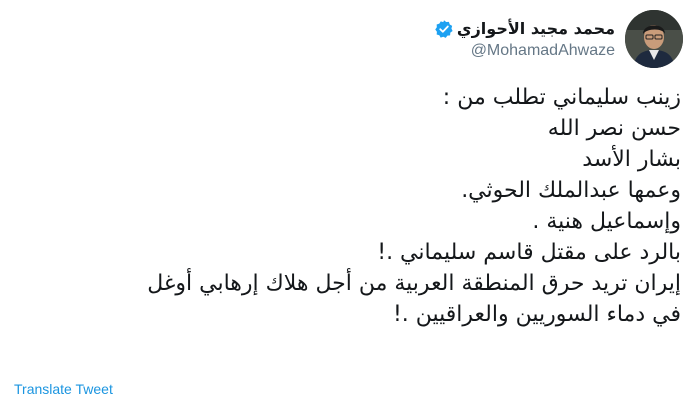 The width and height of the screenshot is (700, 403). What do you see at coordinates (561, 97) in the screenshot?
I see `tweet-line: زينب سليماني تطلب من :` at bounding box center [561, 97].